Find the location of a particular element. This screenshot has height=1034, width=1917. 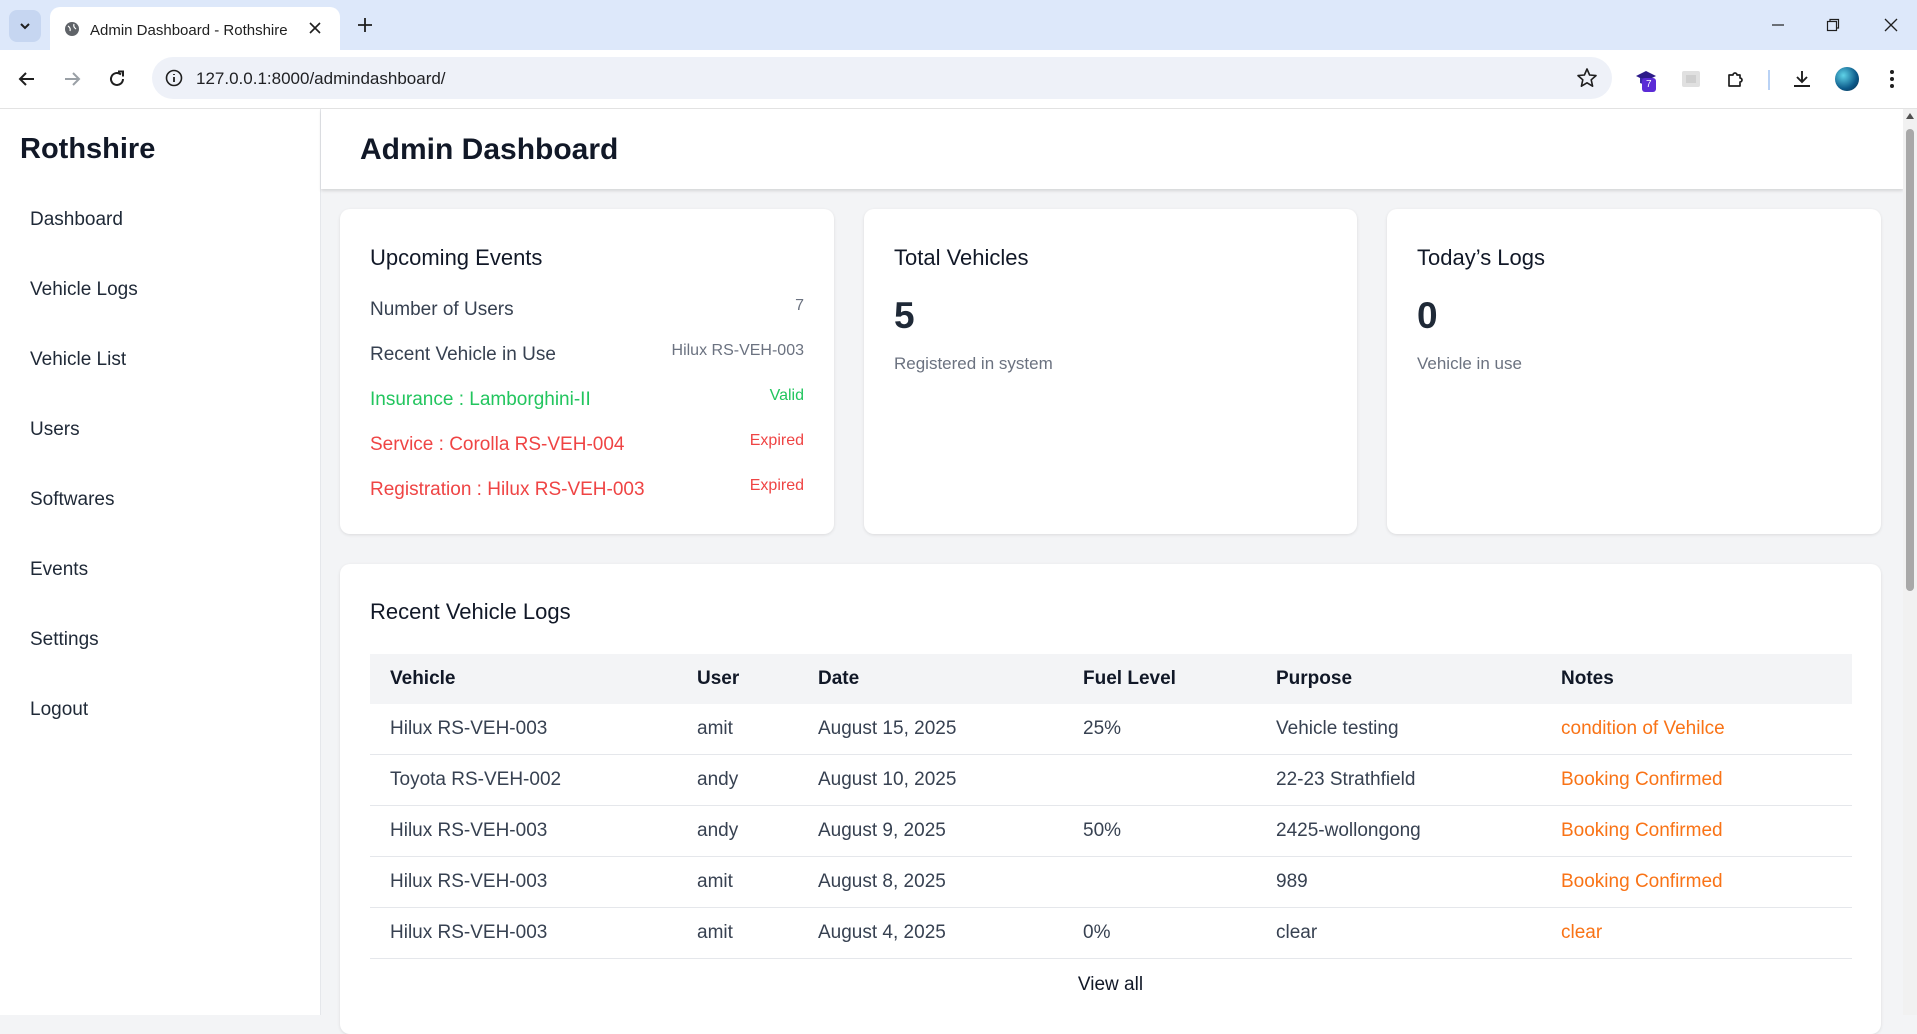

cell-purpose: 2425-wollongong is located at coordinates (1398, 831).